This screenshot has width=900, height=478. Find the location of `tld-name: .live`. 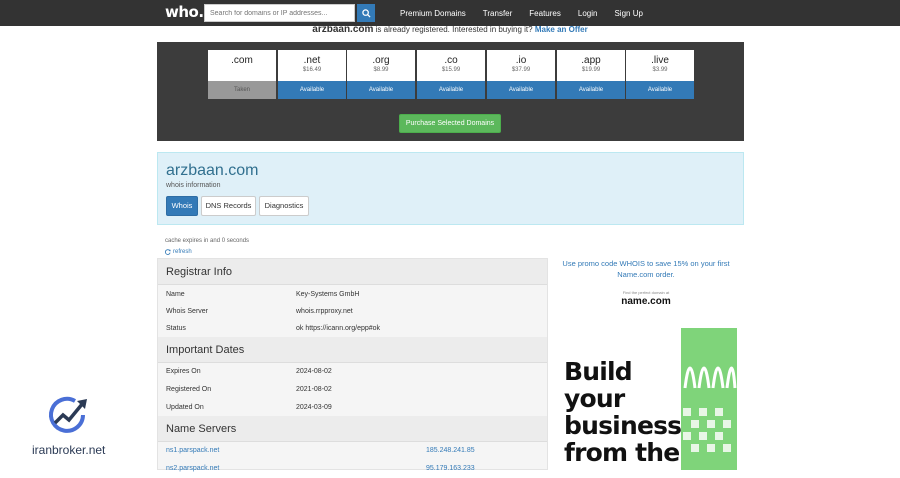

tld-name: .live is located at coordinates (660, 60).